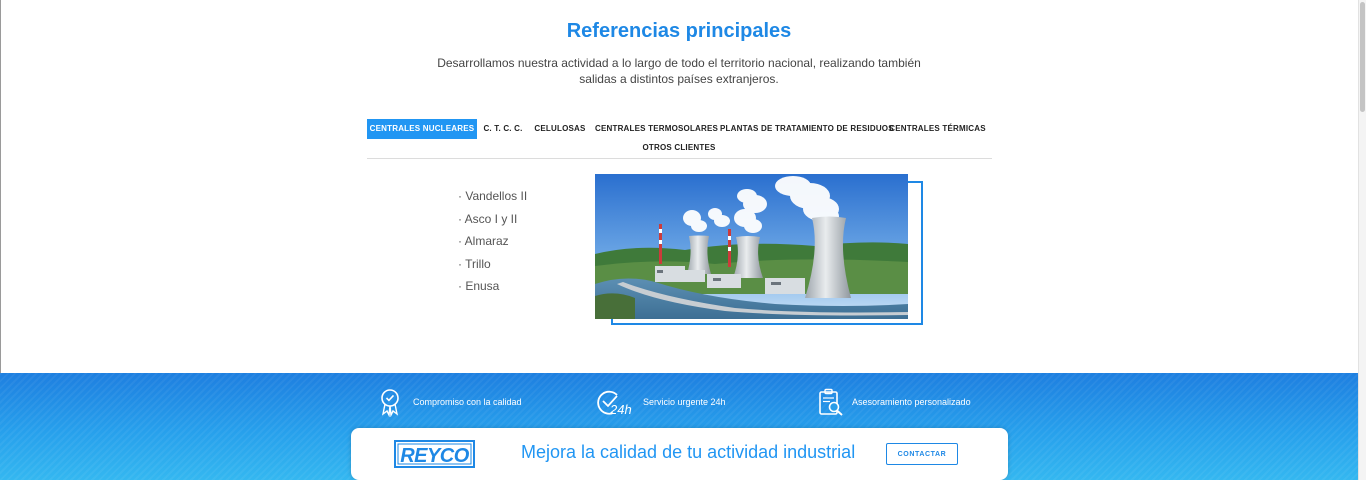  What do you see at coordinates (679, 31) in the screenshot?
I see `section-title: Referencias principales` at bounding box center [679, 31].